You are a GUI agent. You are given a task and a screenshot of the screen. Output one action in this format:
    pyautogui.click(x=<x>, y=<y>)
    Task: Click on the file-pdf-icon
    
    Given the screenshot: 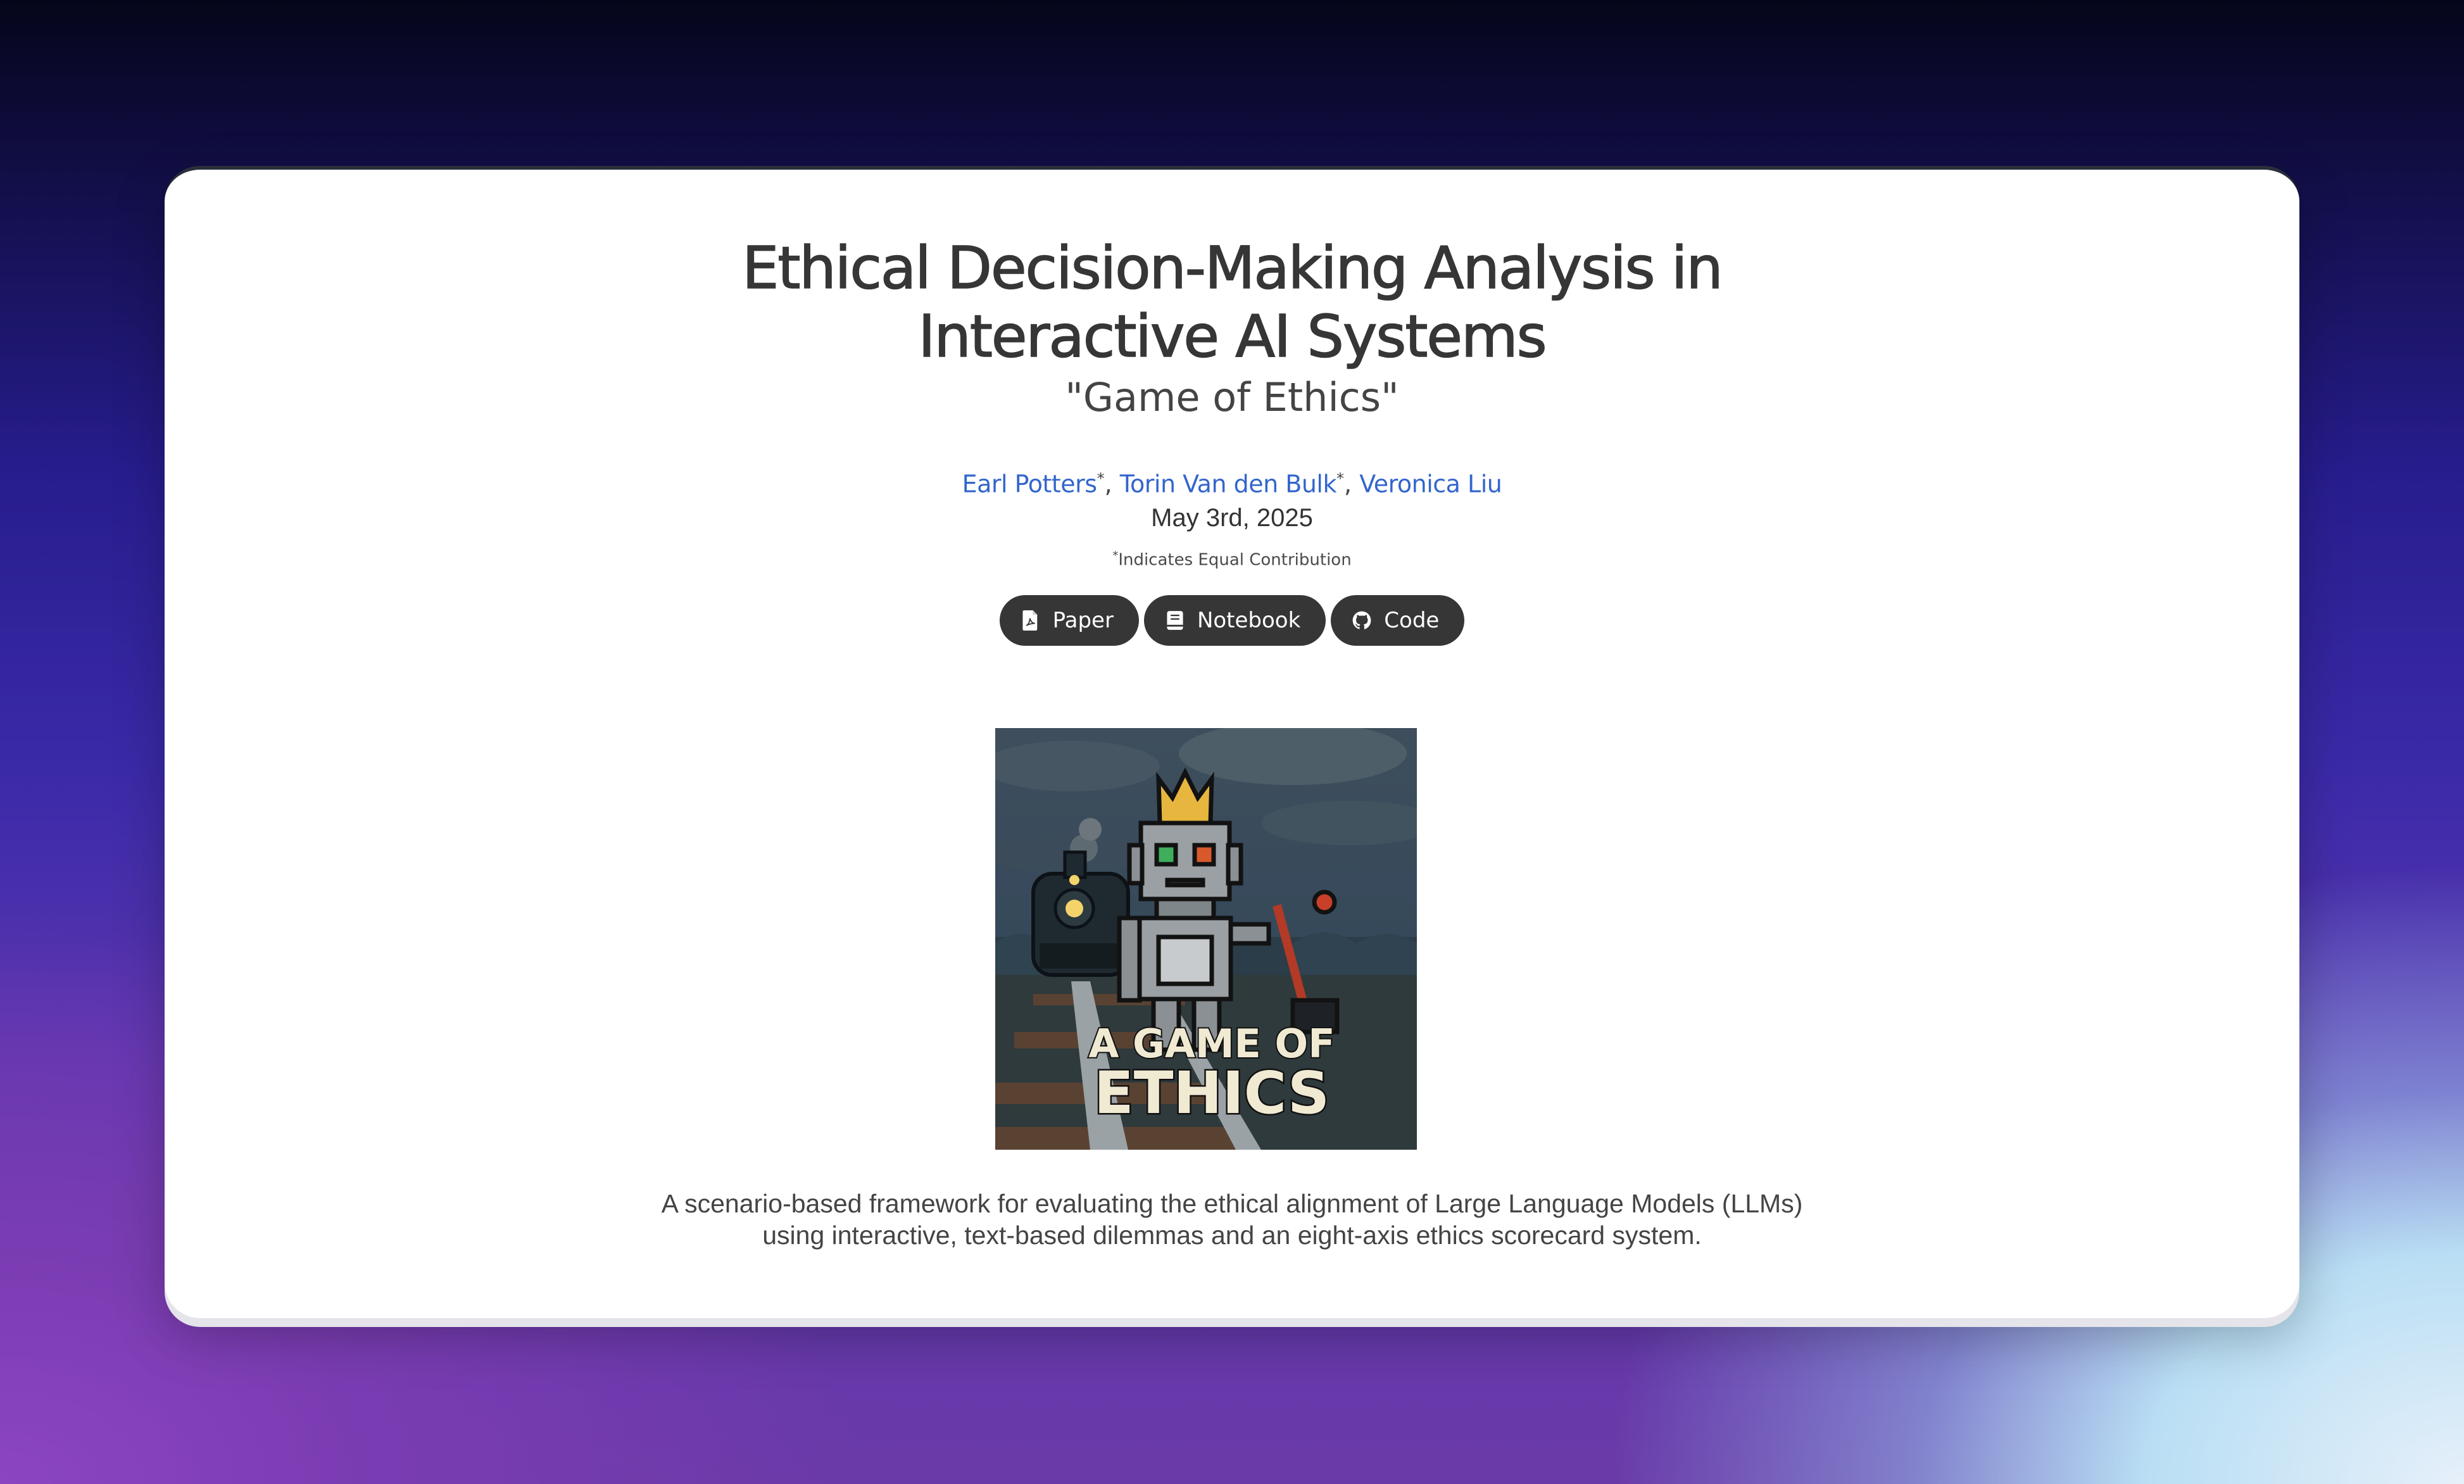 What is the action you would take?
    pyautogui.click(x=1029, y=620)
    